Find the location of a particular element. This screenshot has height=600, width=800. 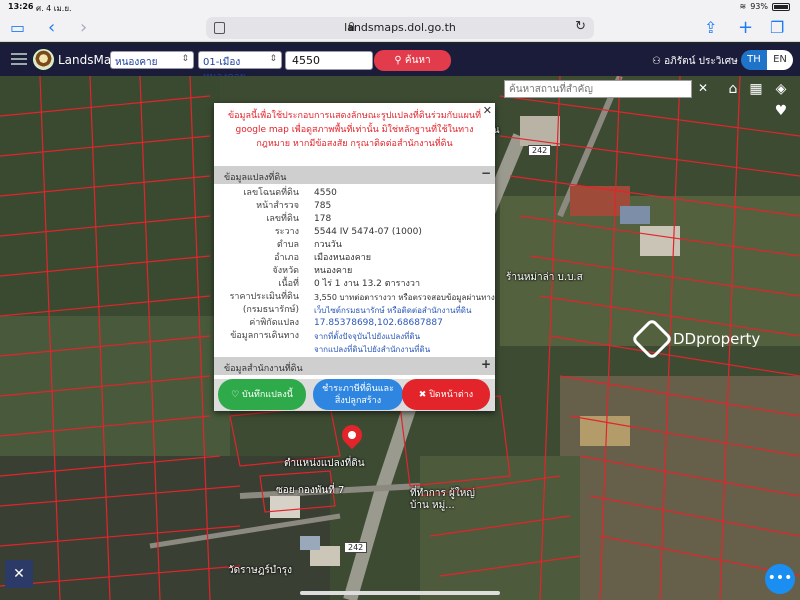

detail-row: เนื้อที่ 0 ไร่ 1 งาน 13.2 ตารางวา is located at coordinates (354, 284).